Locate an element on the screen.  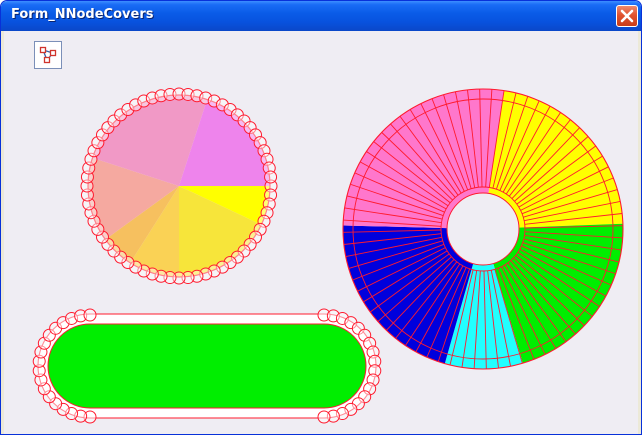
capsule-shape is located at coordinates (207, 366).